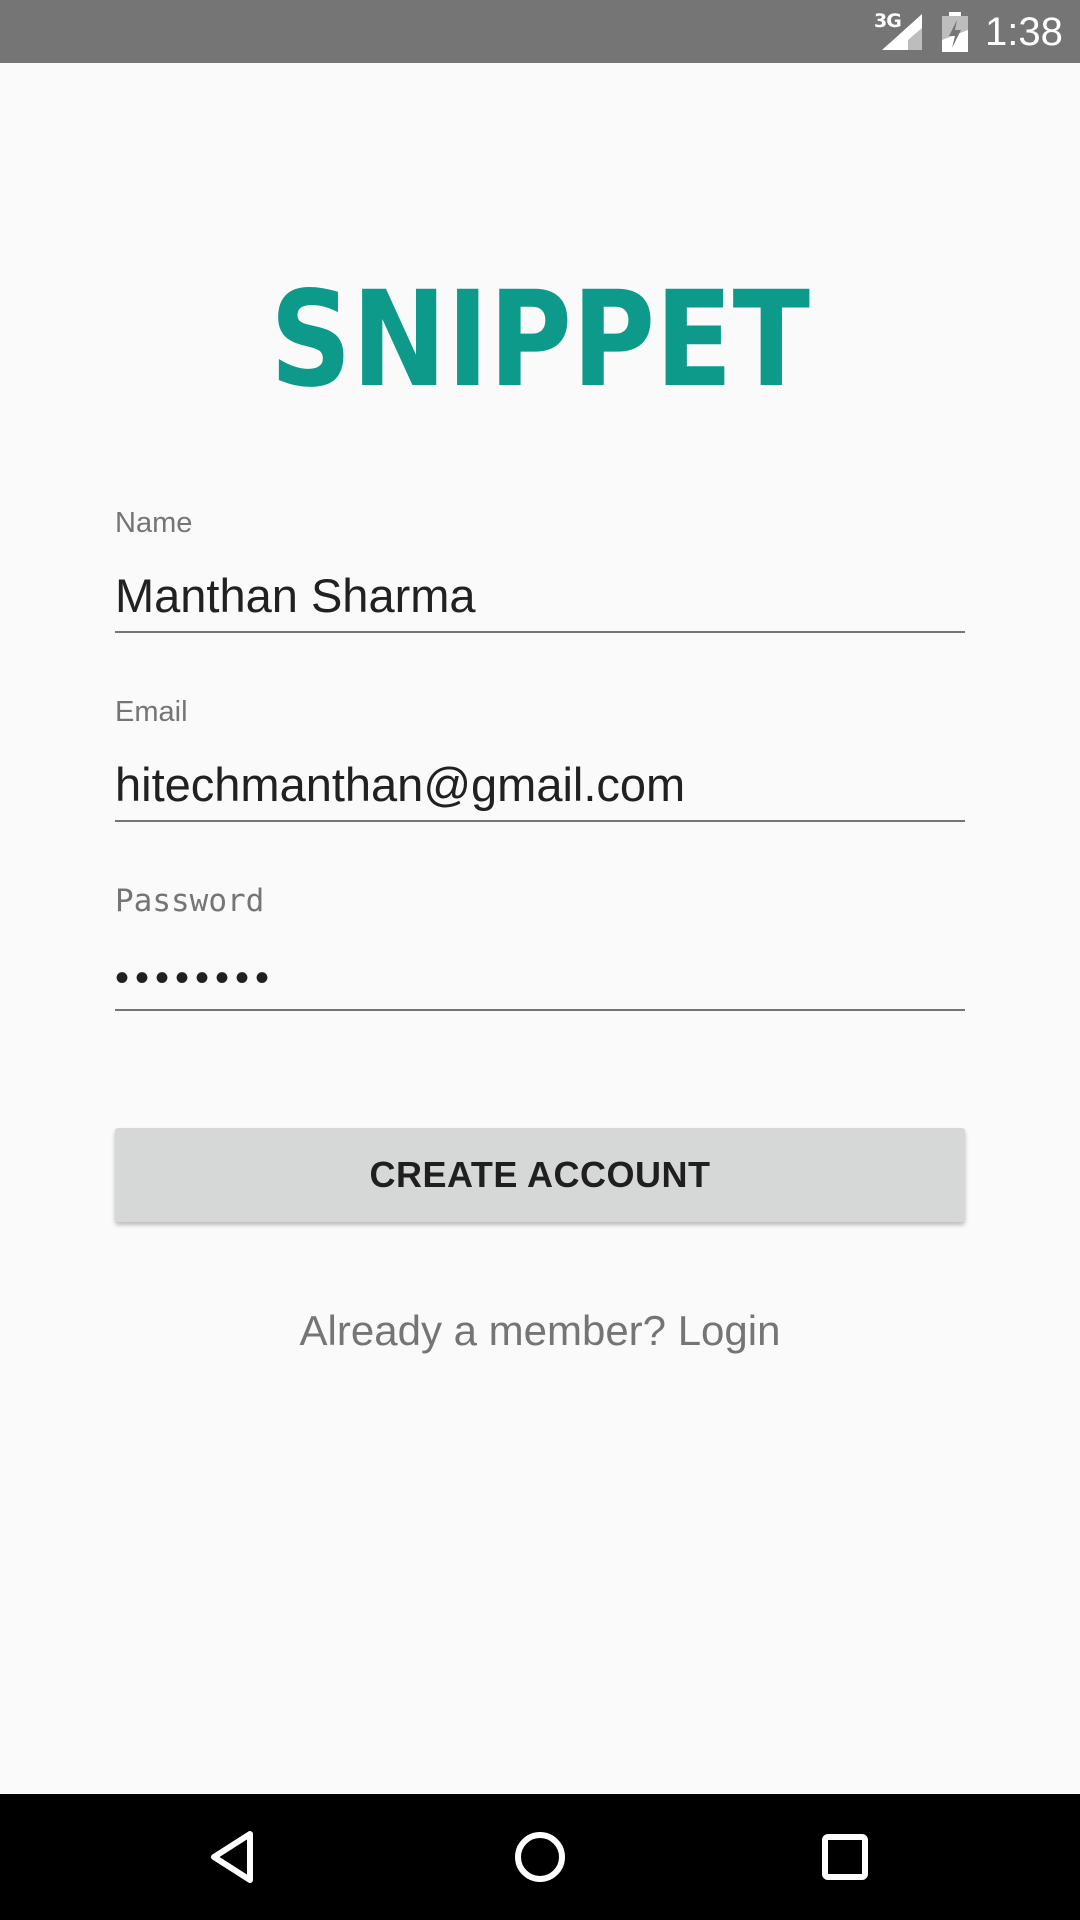 The height and width of the screenshot is (1920, 1080). Describe the element at coordinates (195, 978) in the screenshot. I see `password-input: ••••••••` at that location.